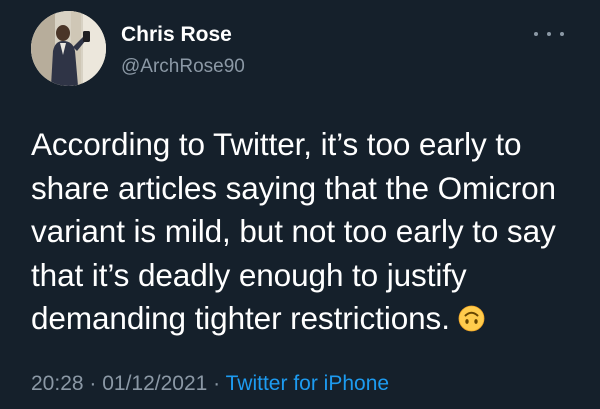  Describe the element at coordinates (307, 383) in the screenshot. I see `tweet-source-link: Twitter for iPhone` at that location.